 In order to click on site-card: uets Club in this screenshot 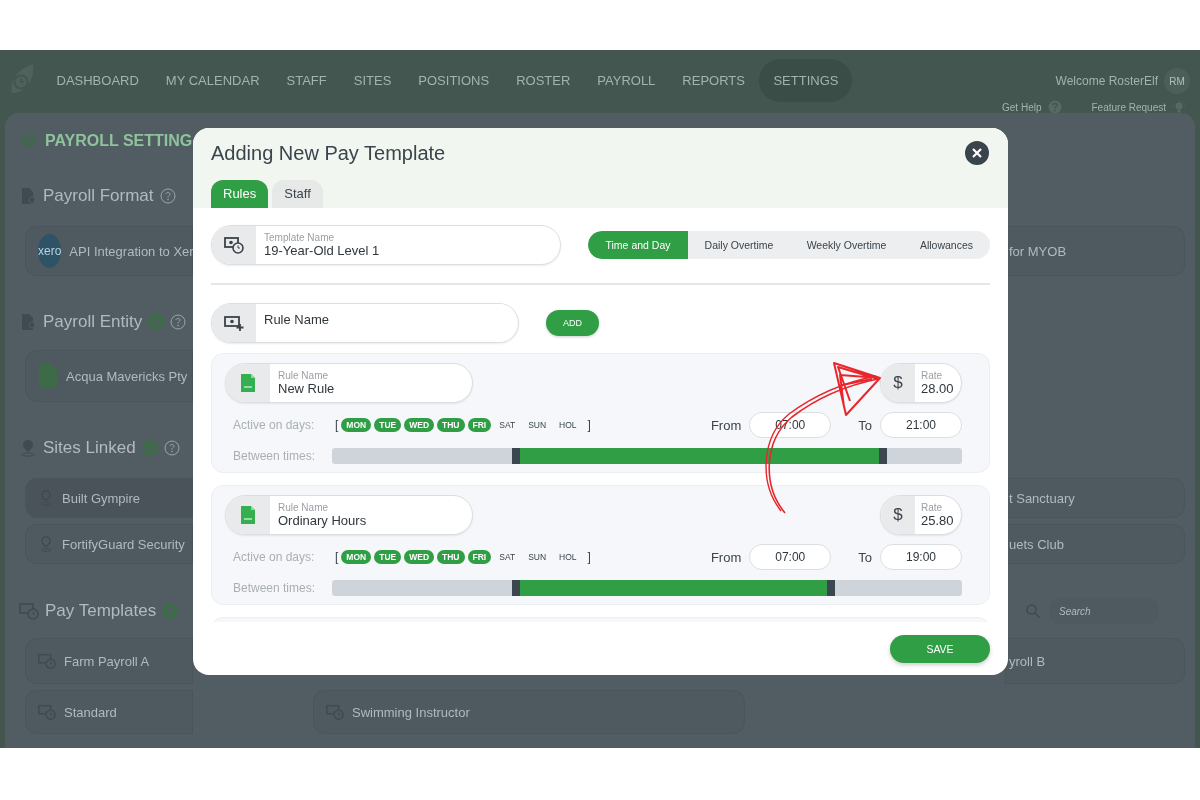, I will do `click(1095, 544)`.